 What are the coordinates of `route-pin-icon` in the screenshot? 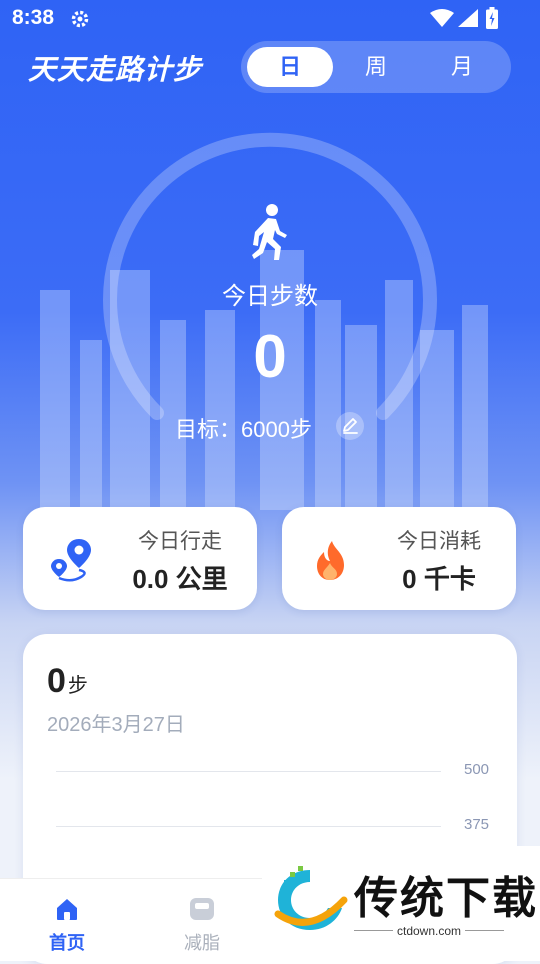 It's located at (71, 560).